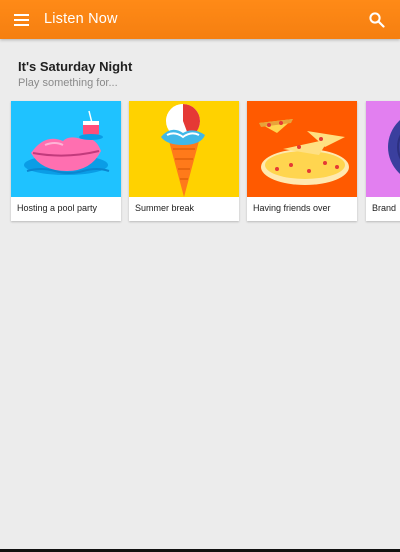 The height and width of the screenshot is (552, 400). I want to click on brand-artwork, so click(383, 149).